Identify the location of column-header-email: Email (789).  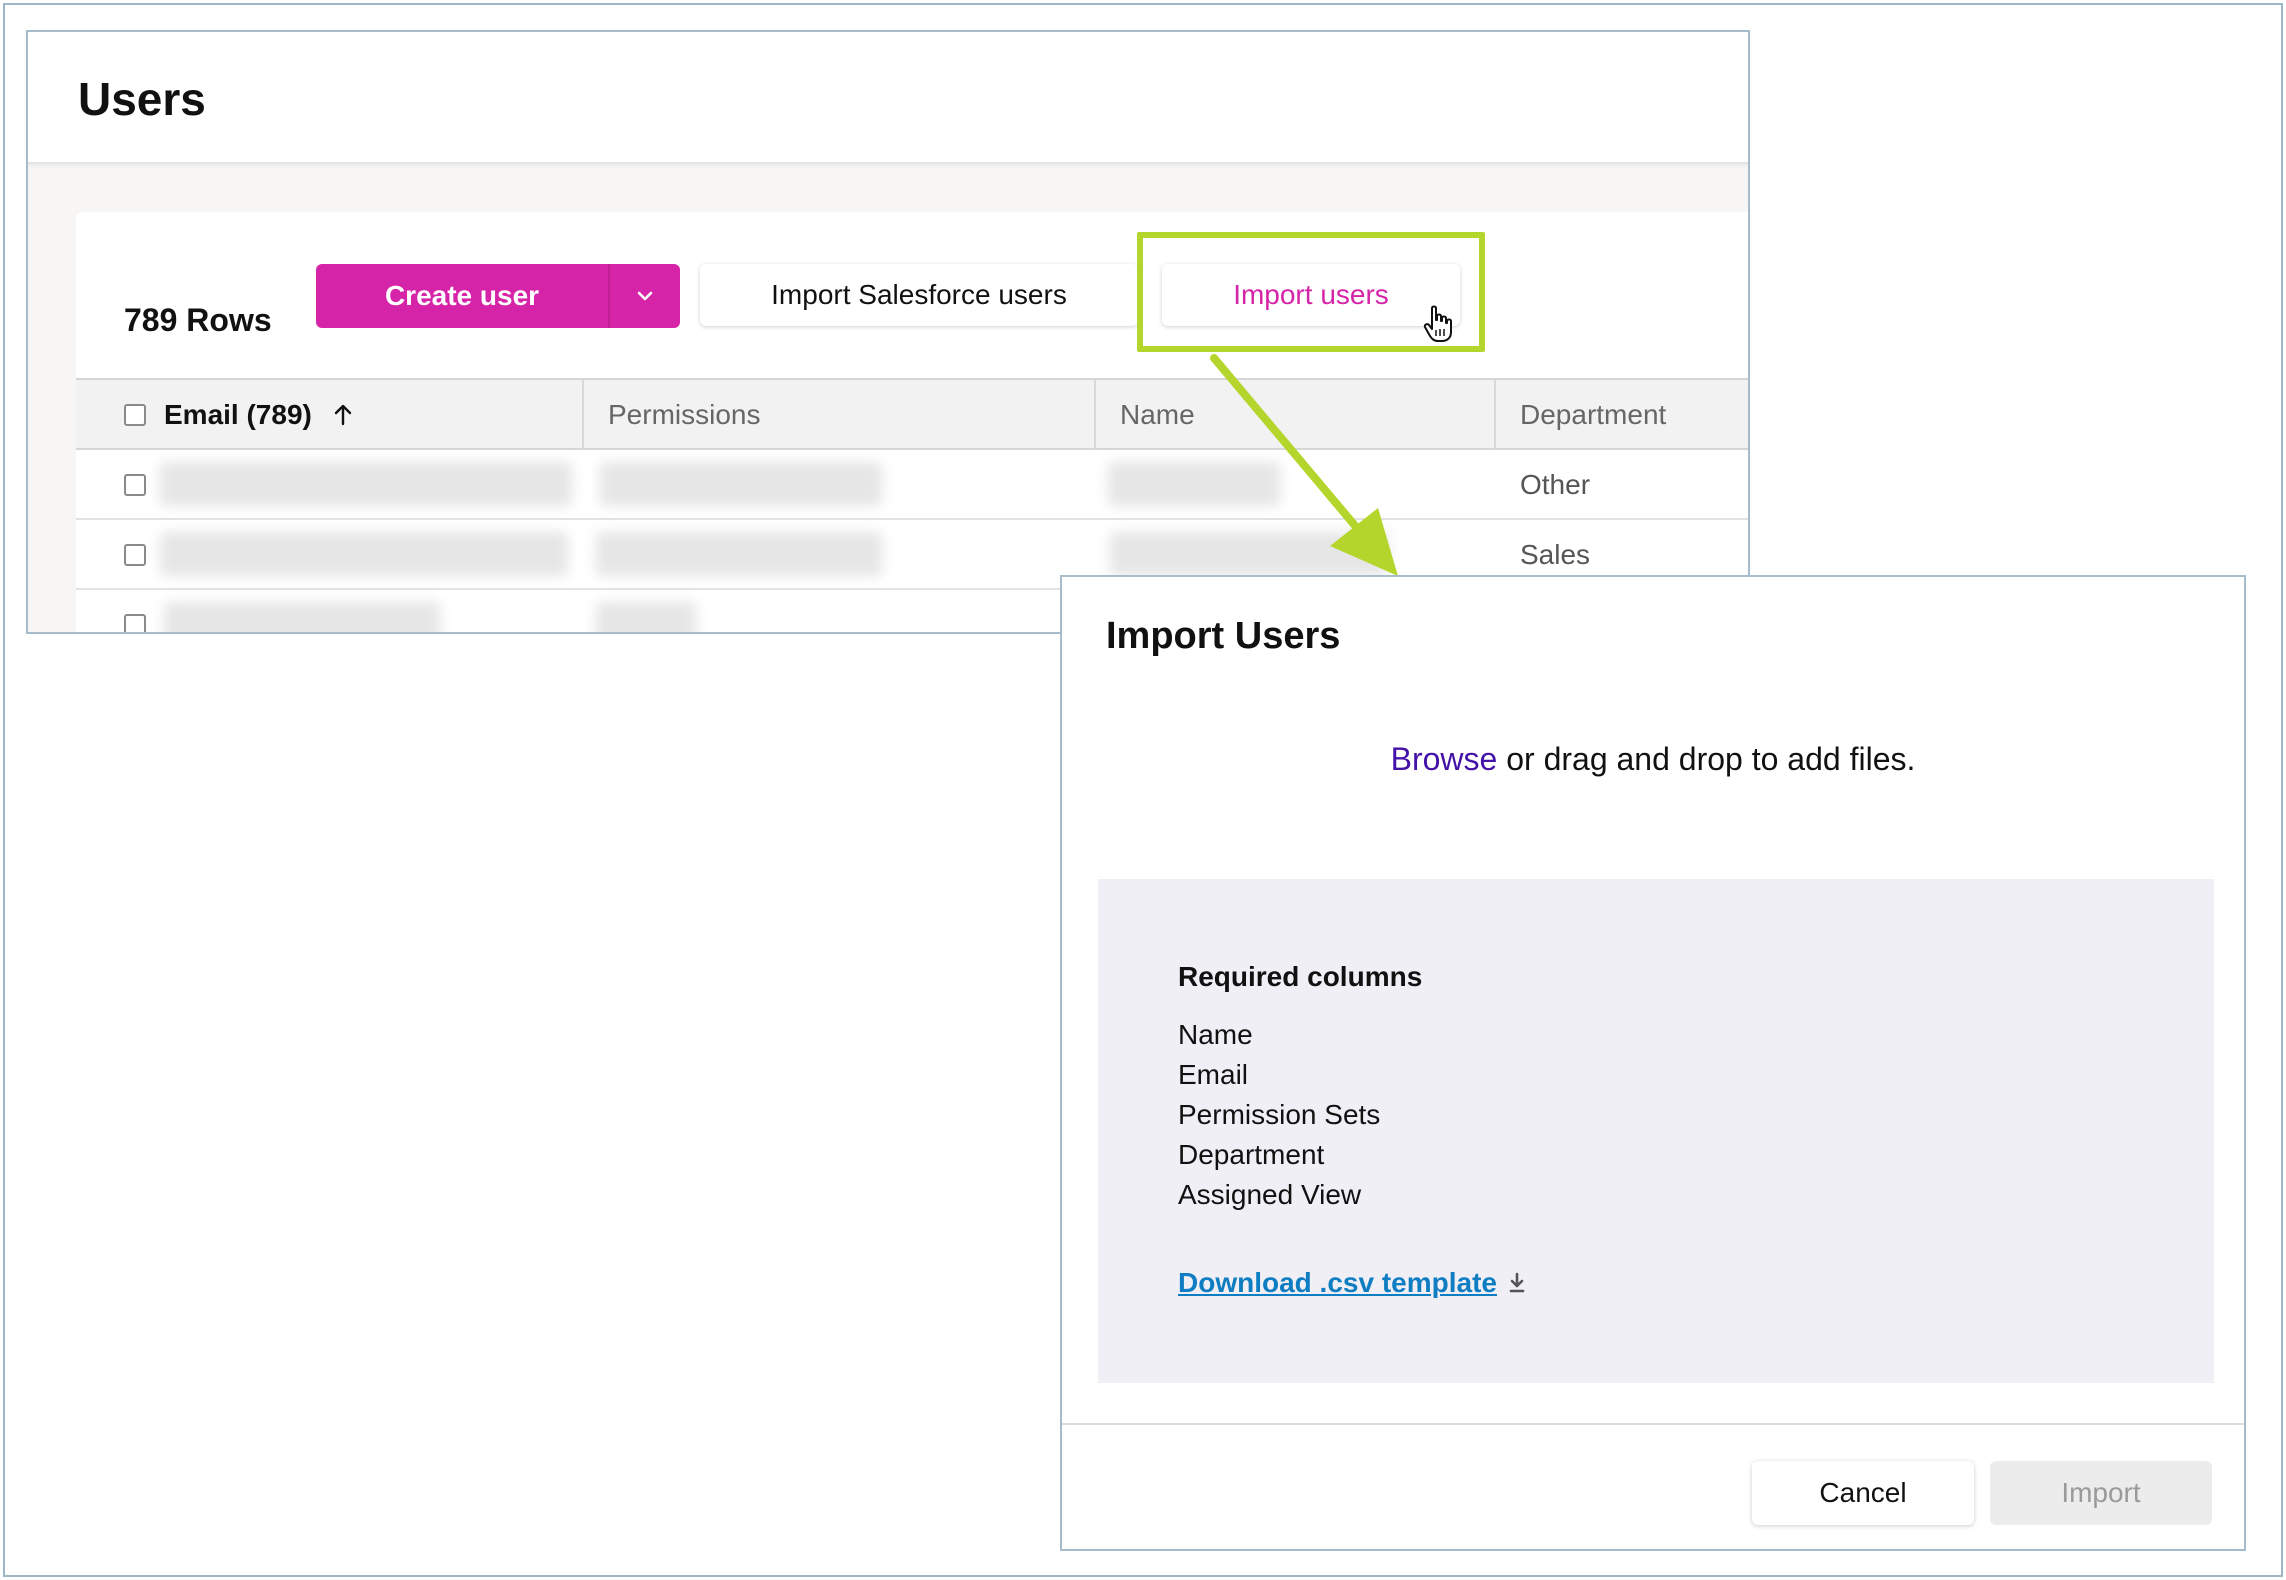
(330, 415).